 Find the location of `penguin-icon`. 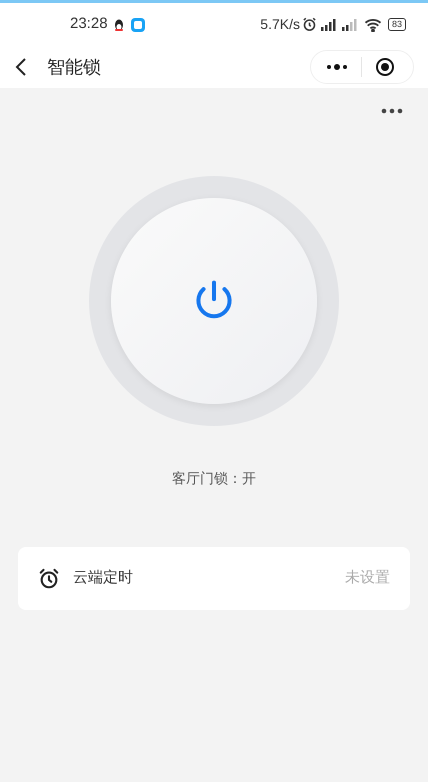

penguin-icon is located at coordinates (119, 24).